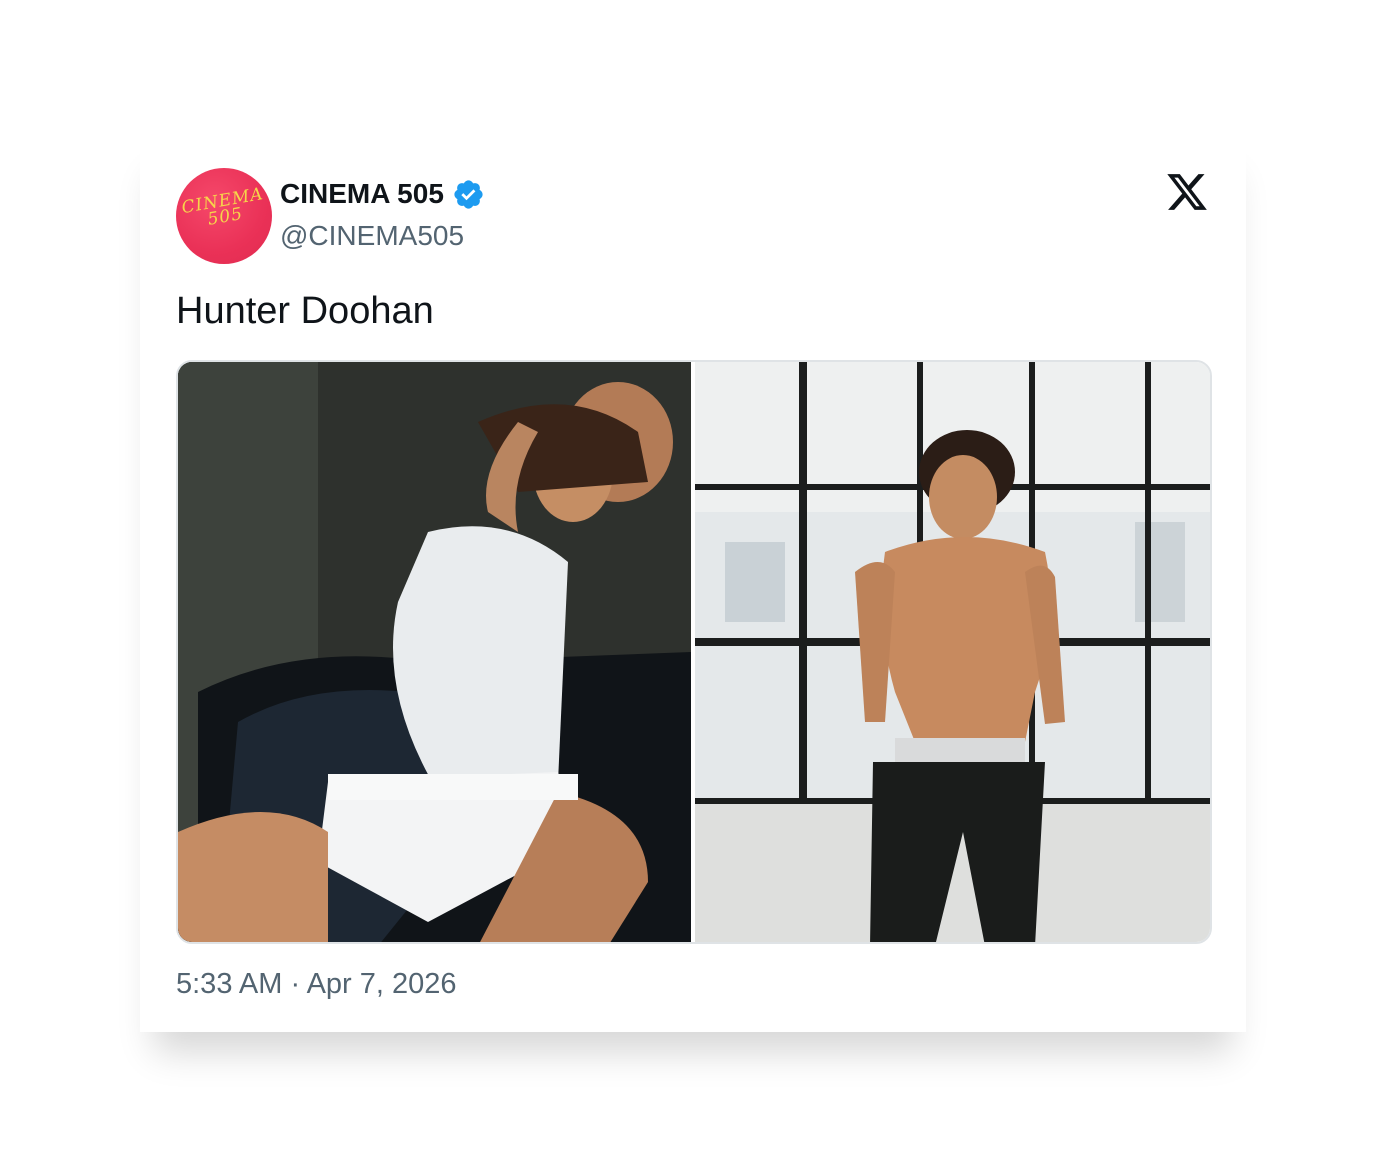 This screenshot has width=1388, height=1176. I want to click on x-logo-icon, so click(1187, 192).